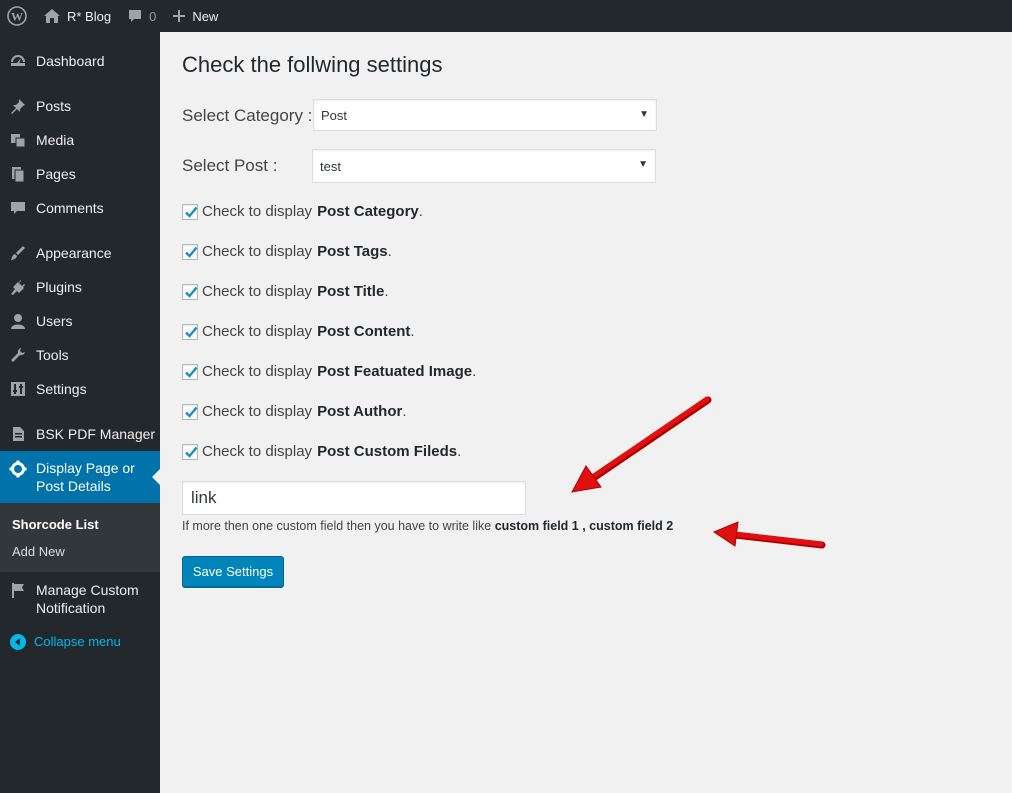 The height and width of the screenshot is (793, 1012). I want to click on annotation-arrows, so click(698, 472).